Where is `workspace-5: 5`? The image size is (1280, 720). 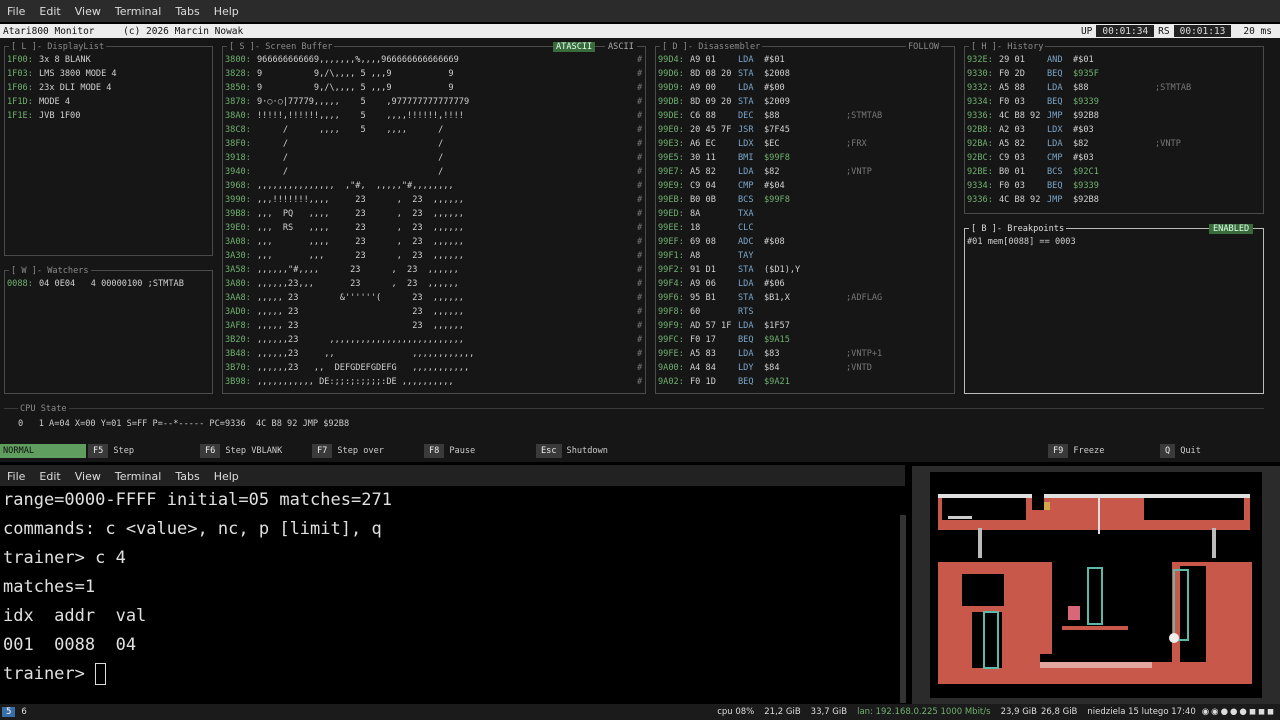 workspace-5: 5 is located at coordinates (9, 712).